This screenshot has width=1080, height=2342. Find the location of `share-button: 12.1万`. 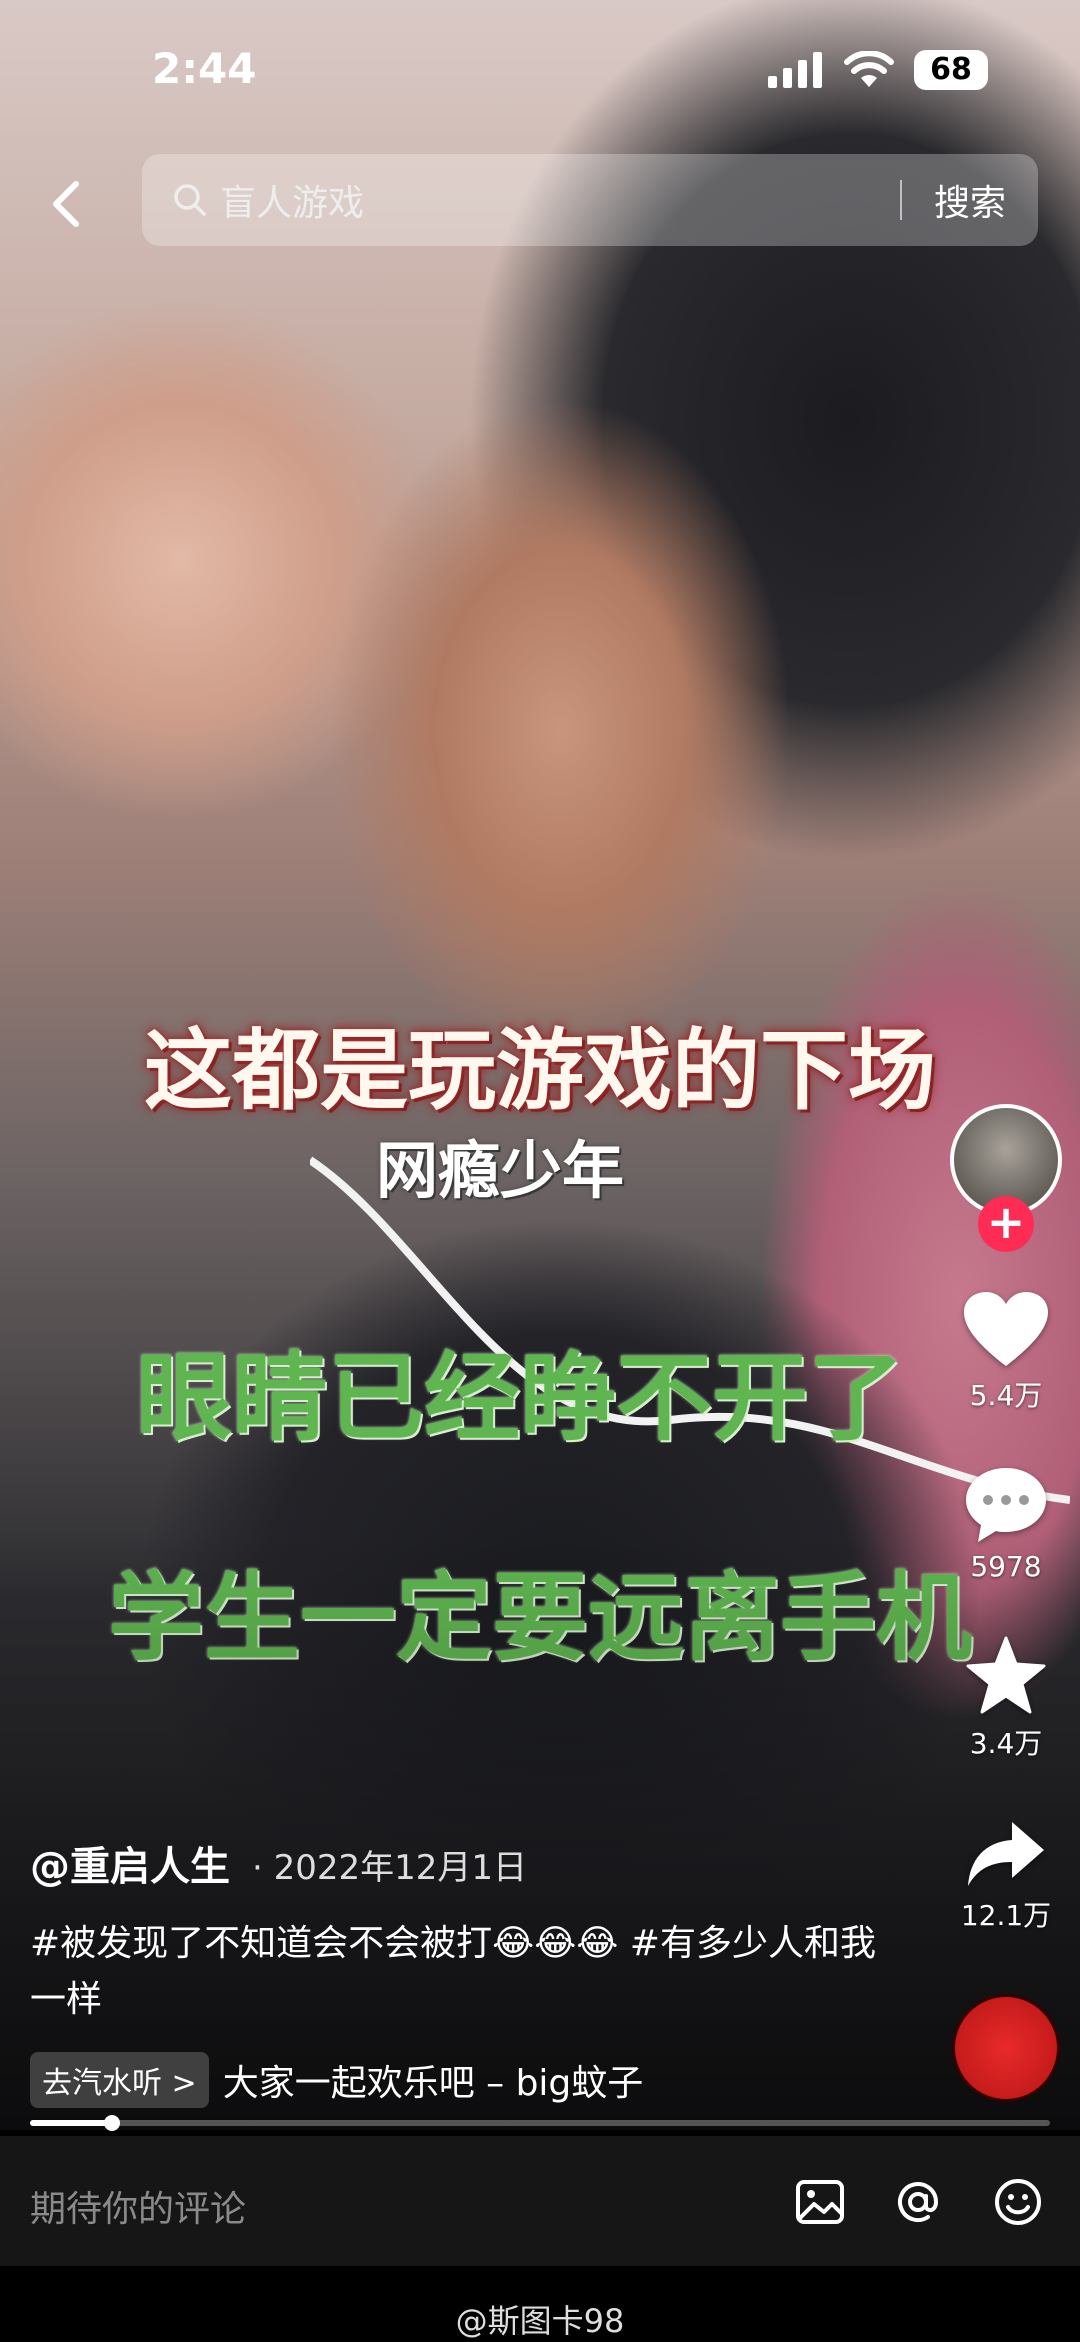

share-button: 12.1万 is located at coordinates (1006, 1877).